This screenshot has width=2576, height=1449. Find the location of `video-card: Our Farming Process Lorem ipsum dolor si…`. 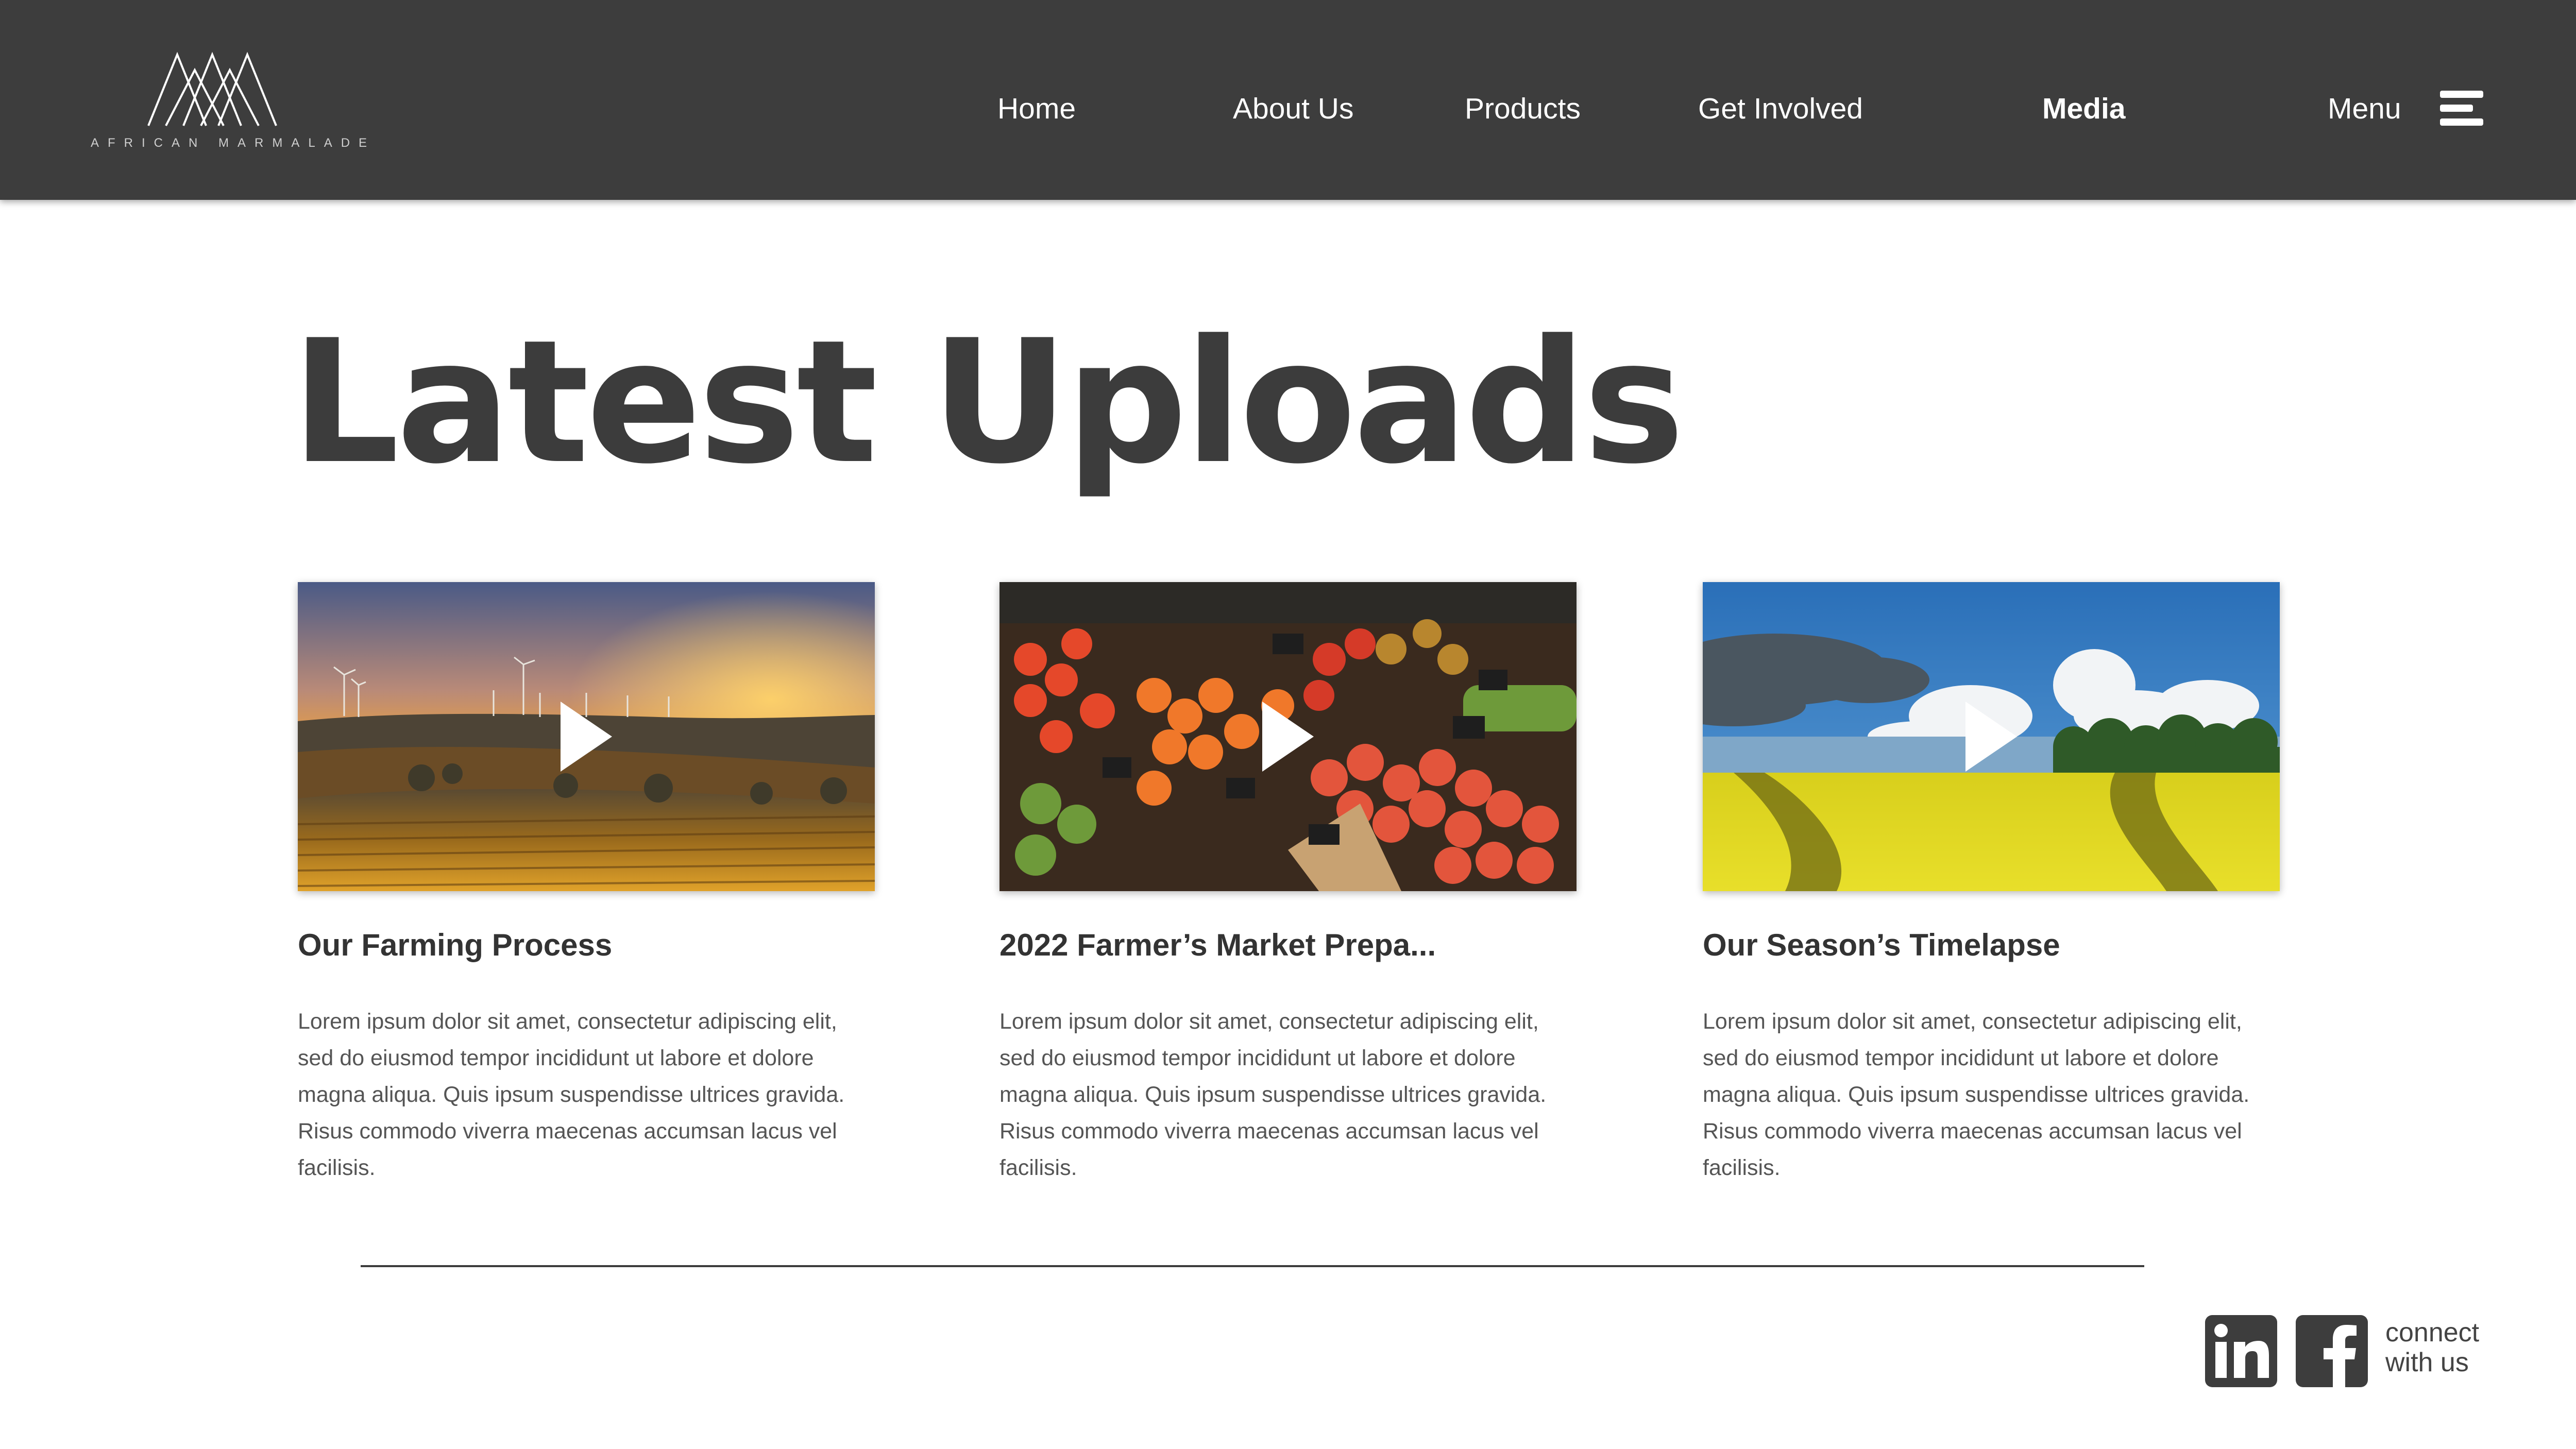

video-card: Our Farming Process Lorem ipsum dolor si… is located at coordinates (586, 881).